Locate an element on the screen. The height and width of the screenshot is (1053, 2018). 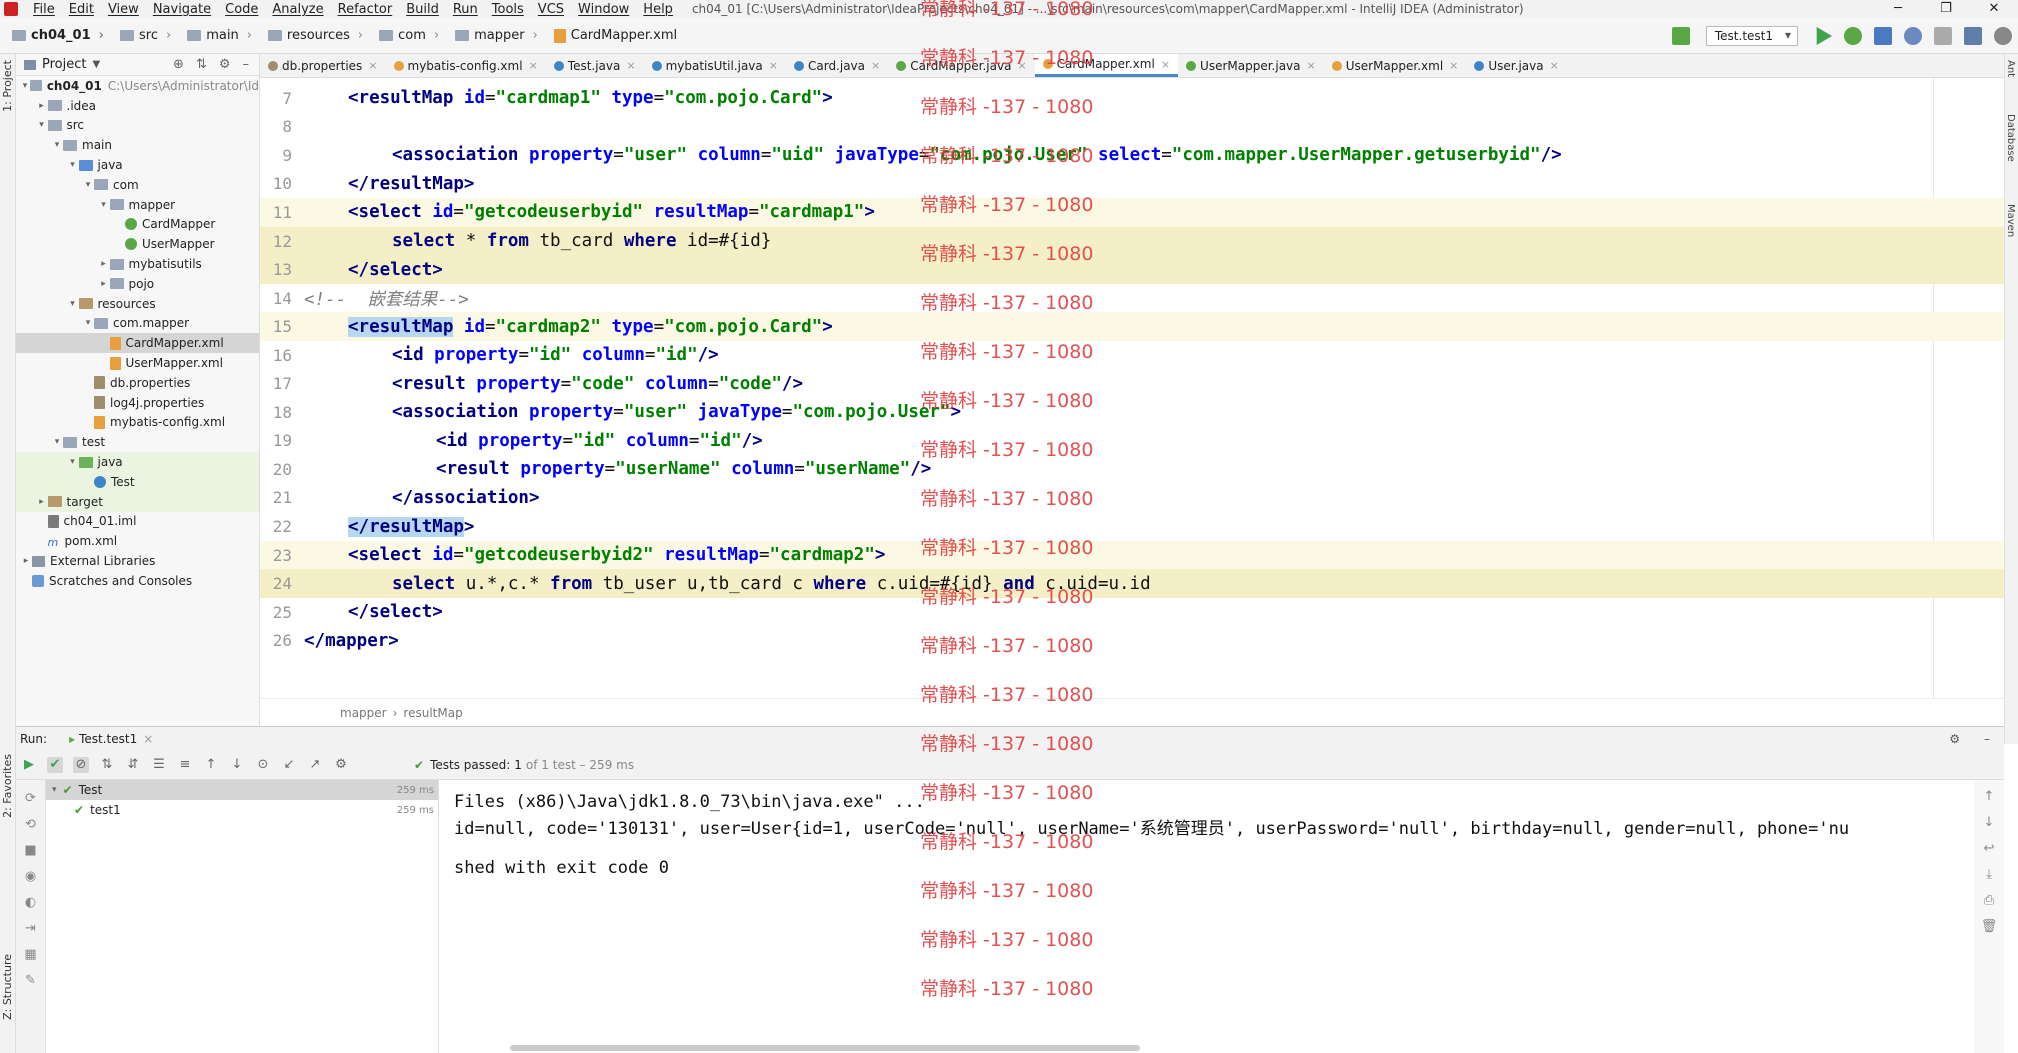
database-tool-label: Database is located at coordinates (2010, 138).